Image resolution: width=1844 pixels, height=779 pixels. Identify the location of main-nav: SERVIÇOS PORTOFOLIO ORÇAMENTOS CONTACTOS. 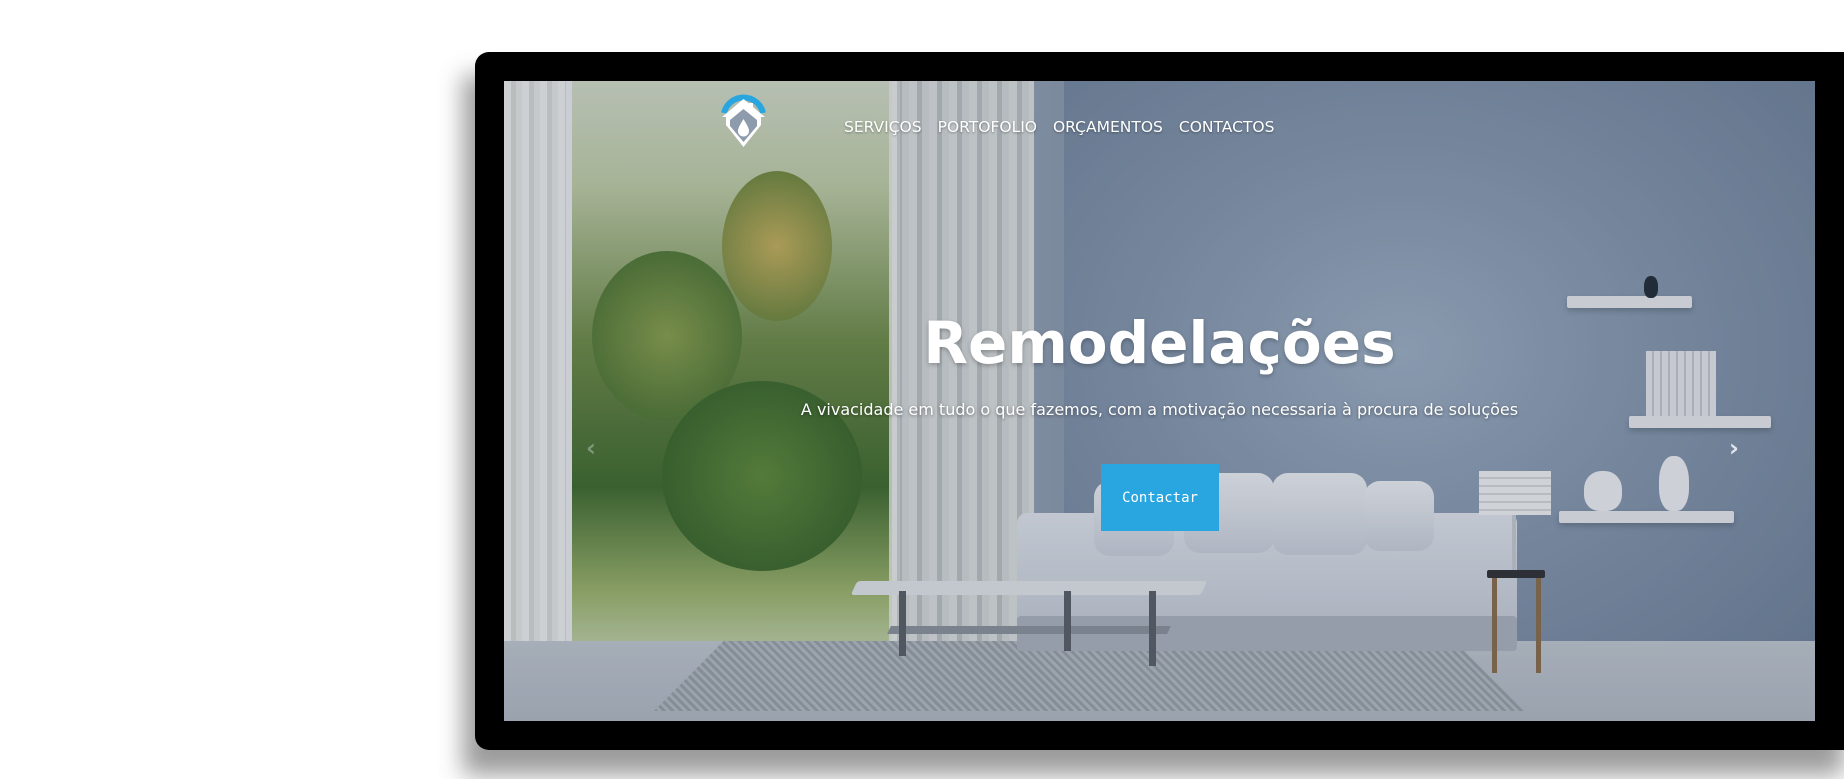
(1059, 127).